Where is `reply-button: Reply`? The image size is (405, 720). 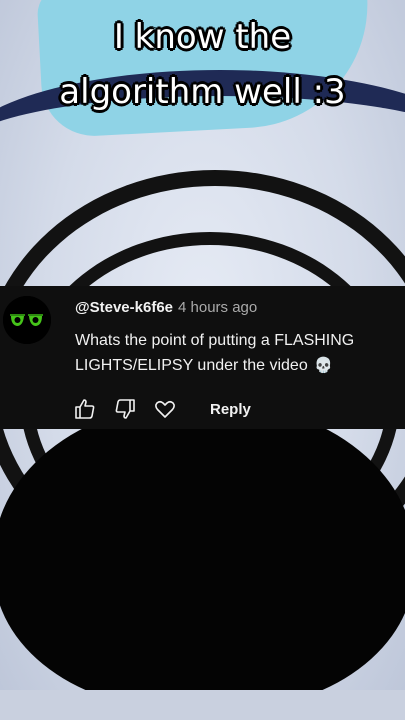 reply-button: Reply is located at coordinates (230, 409).